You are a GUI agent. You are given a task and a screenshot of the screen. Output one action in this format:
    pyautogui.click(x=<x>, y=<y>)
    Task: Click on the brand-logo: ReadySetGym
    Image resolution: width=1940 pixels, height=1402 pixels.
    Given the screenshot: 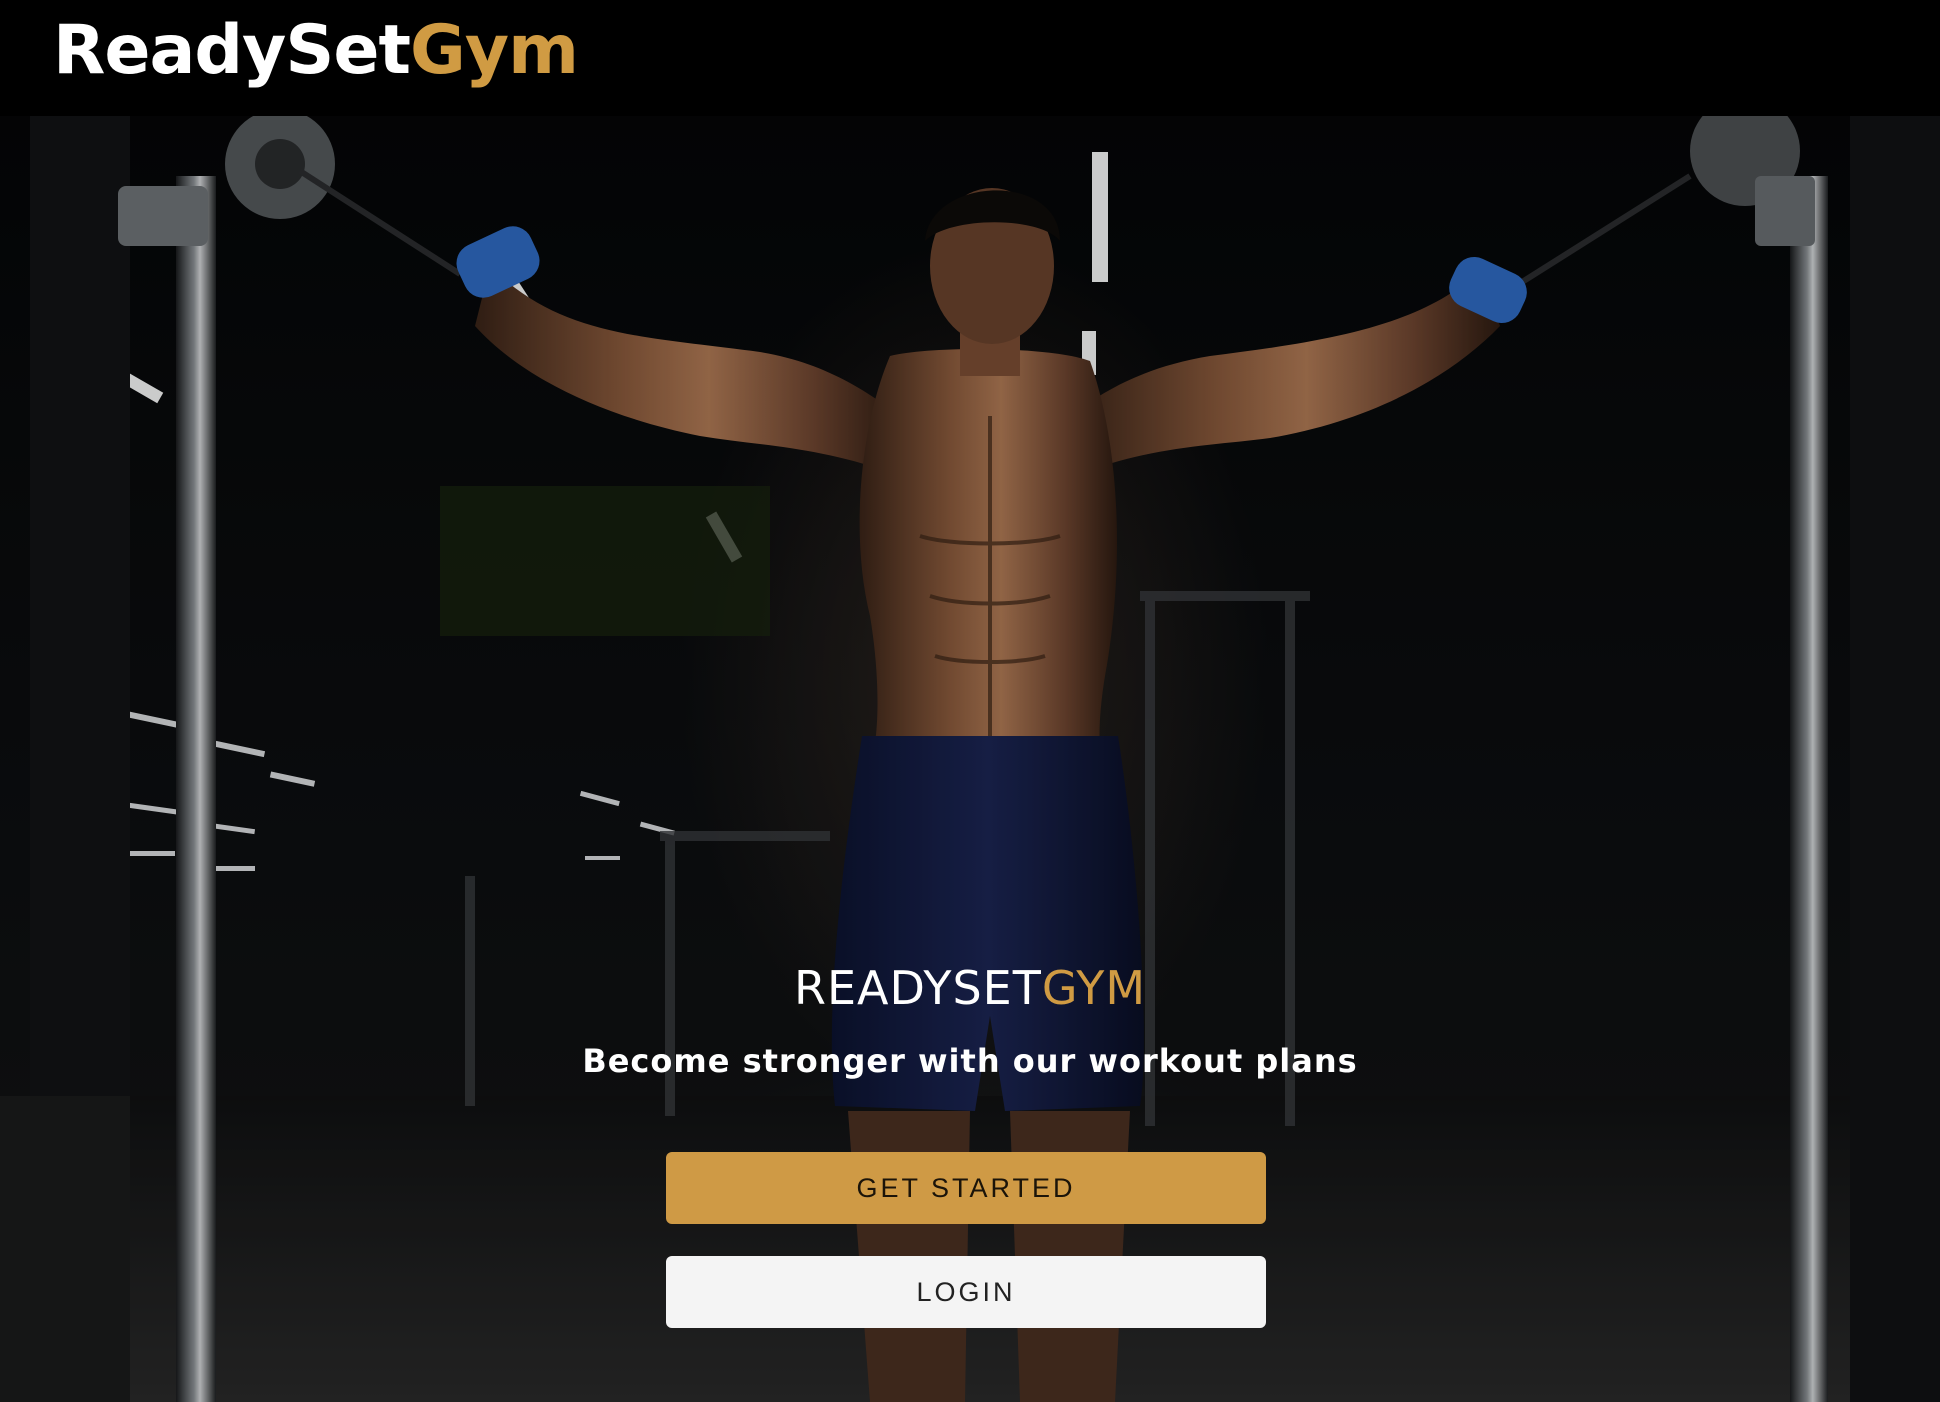 What is the action you would take?
    pyautogui.click(x=316, y=51)
    